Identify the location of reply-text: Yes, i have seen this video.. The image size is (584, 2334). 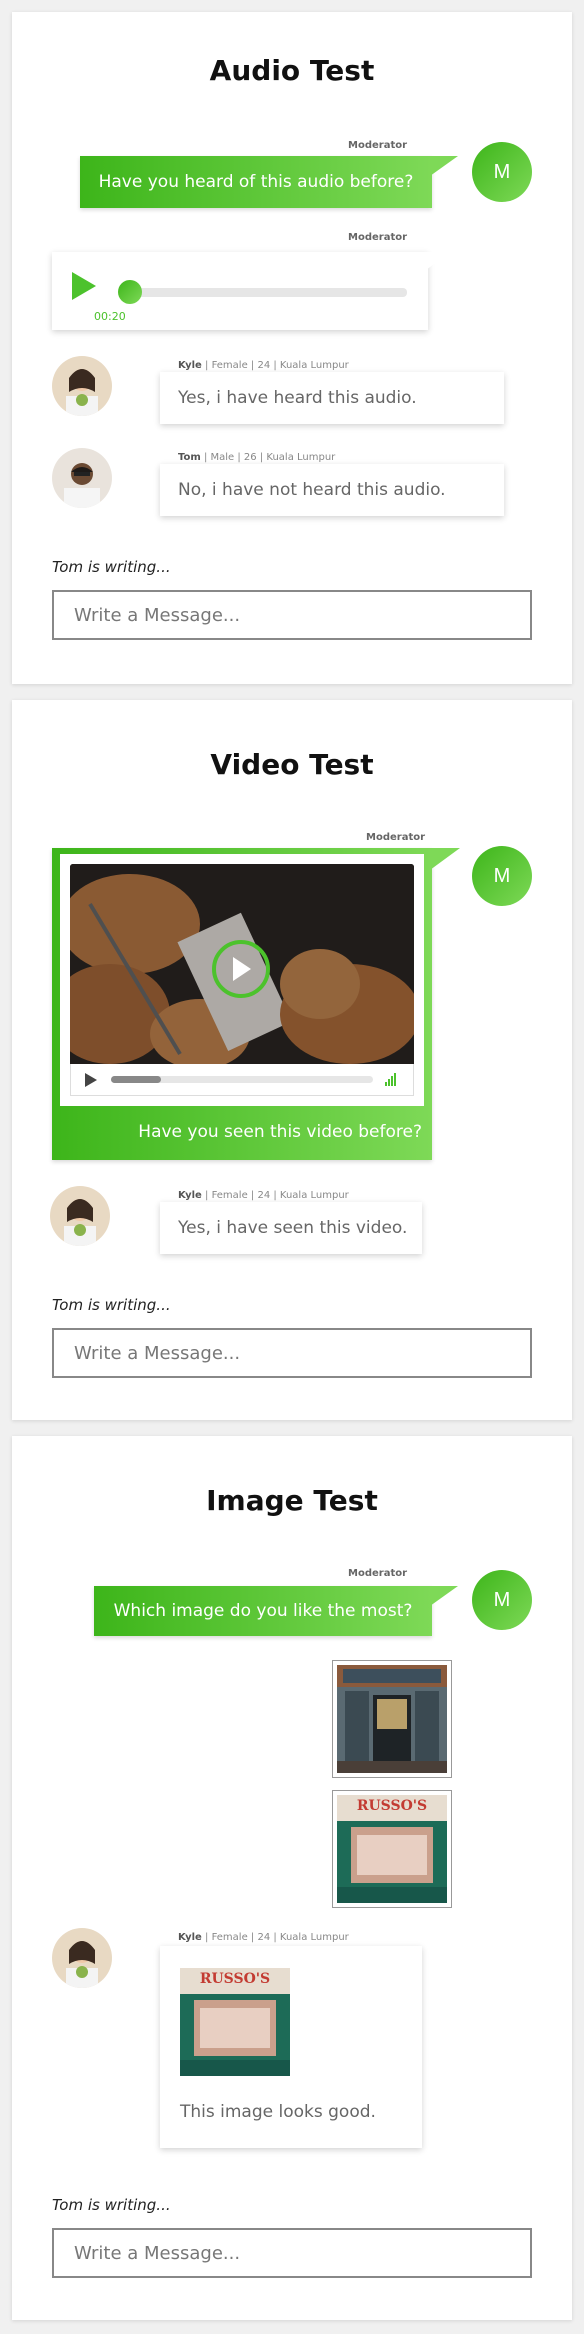
(293, 1228).